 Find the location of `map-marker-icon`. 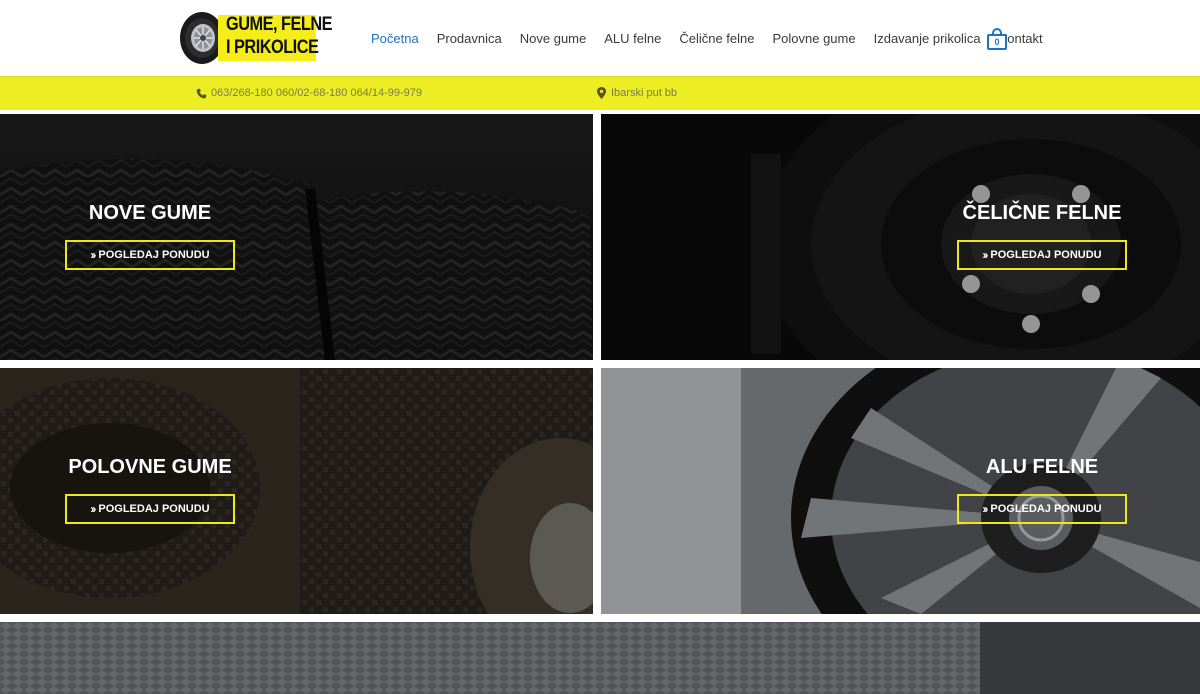

map-marker-icon is located at coordinates (601, 93).